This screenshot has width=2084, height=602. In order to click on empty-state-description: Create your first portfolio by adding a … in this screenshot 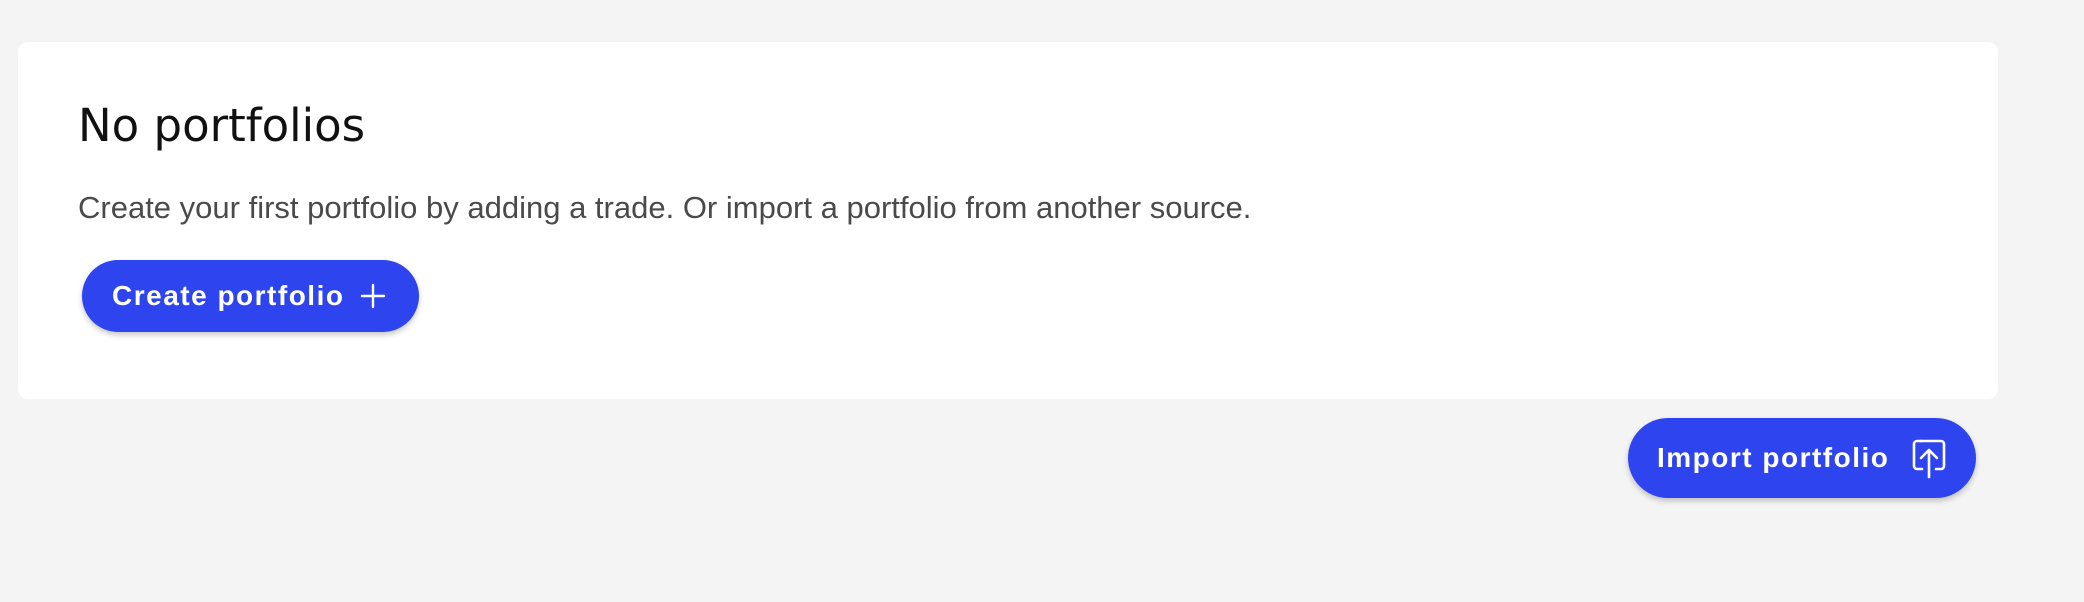, I will do `click(665, 207)`.